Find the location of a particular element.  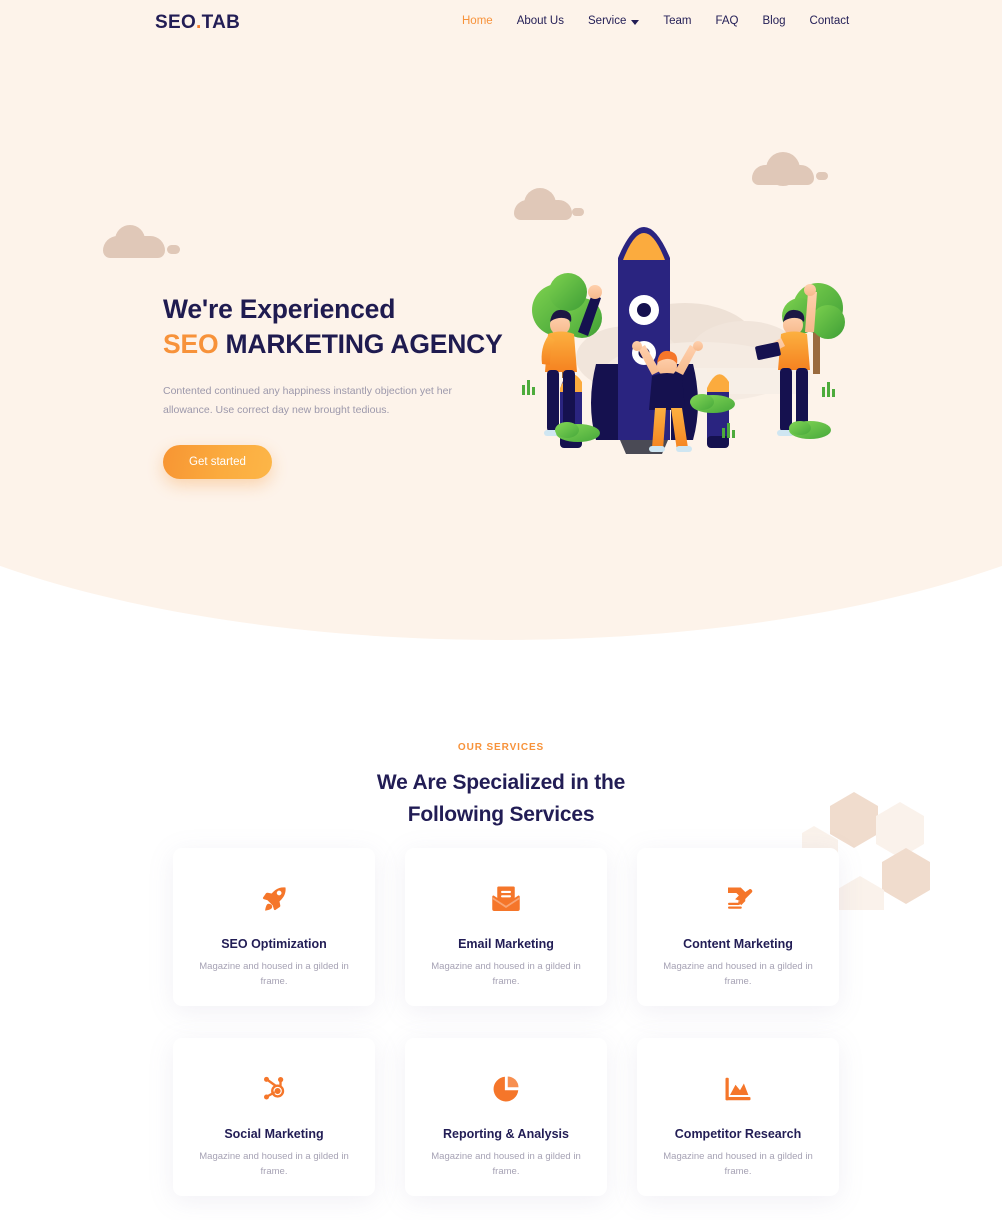

service-card-title: Email Marketing is located at coordinates (506, 944).